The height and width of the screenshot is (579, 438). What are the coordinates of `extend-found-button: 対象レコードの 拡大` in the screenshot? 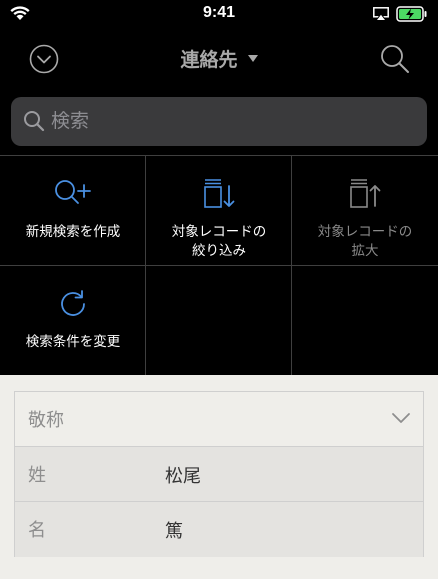 It's located at (365, 210).